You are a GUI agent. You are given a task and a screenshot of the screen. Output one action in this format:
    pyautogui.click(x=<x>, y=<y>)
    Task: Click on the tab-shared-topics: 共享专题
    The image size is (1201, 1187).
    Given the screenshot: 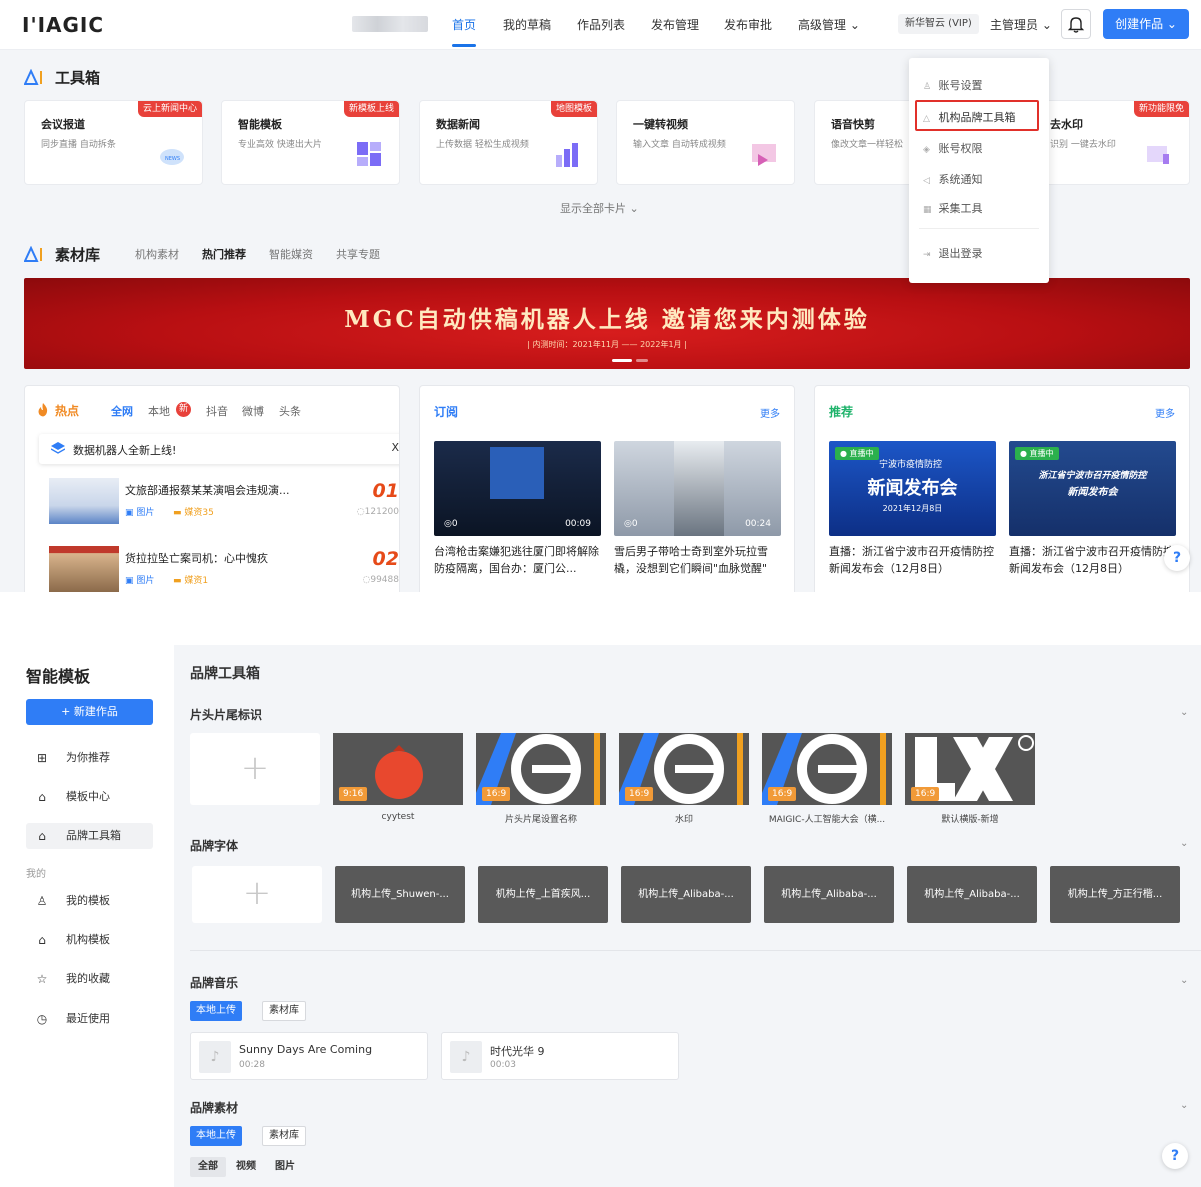 What is the action you would take?
    pyautogui.click(x=358, y=254)
    